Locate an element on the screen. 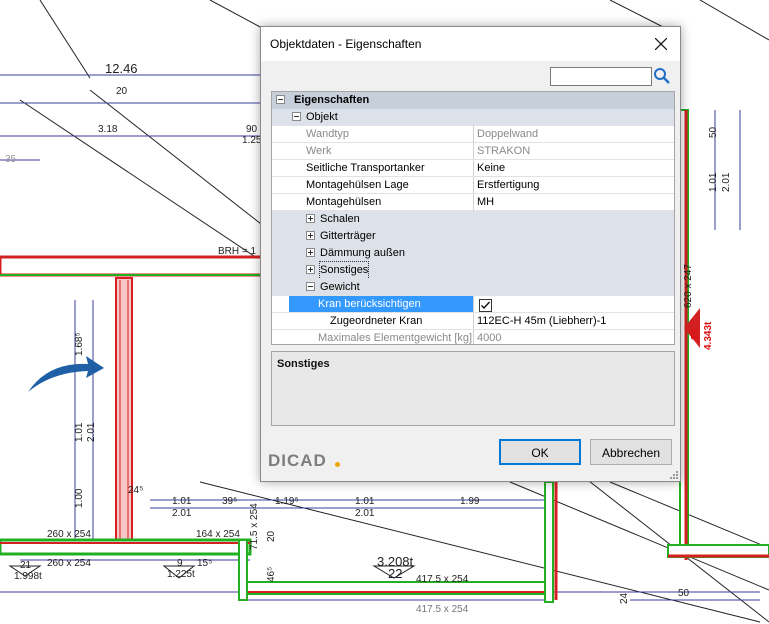  dim-1-68: 1.68⁵ is located at coordinates (79, 344).